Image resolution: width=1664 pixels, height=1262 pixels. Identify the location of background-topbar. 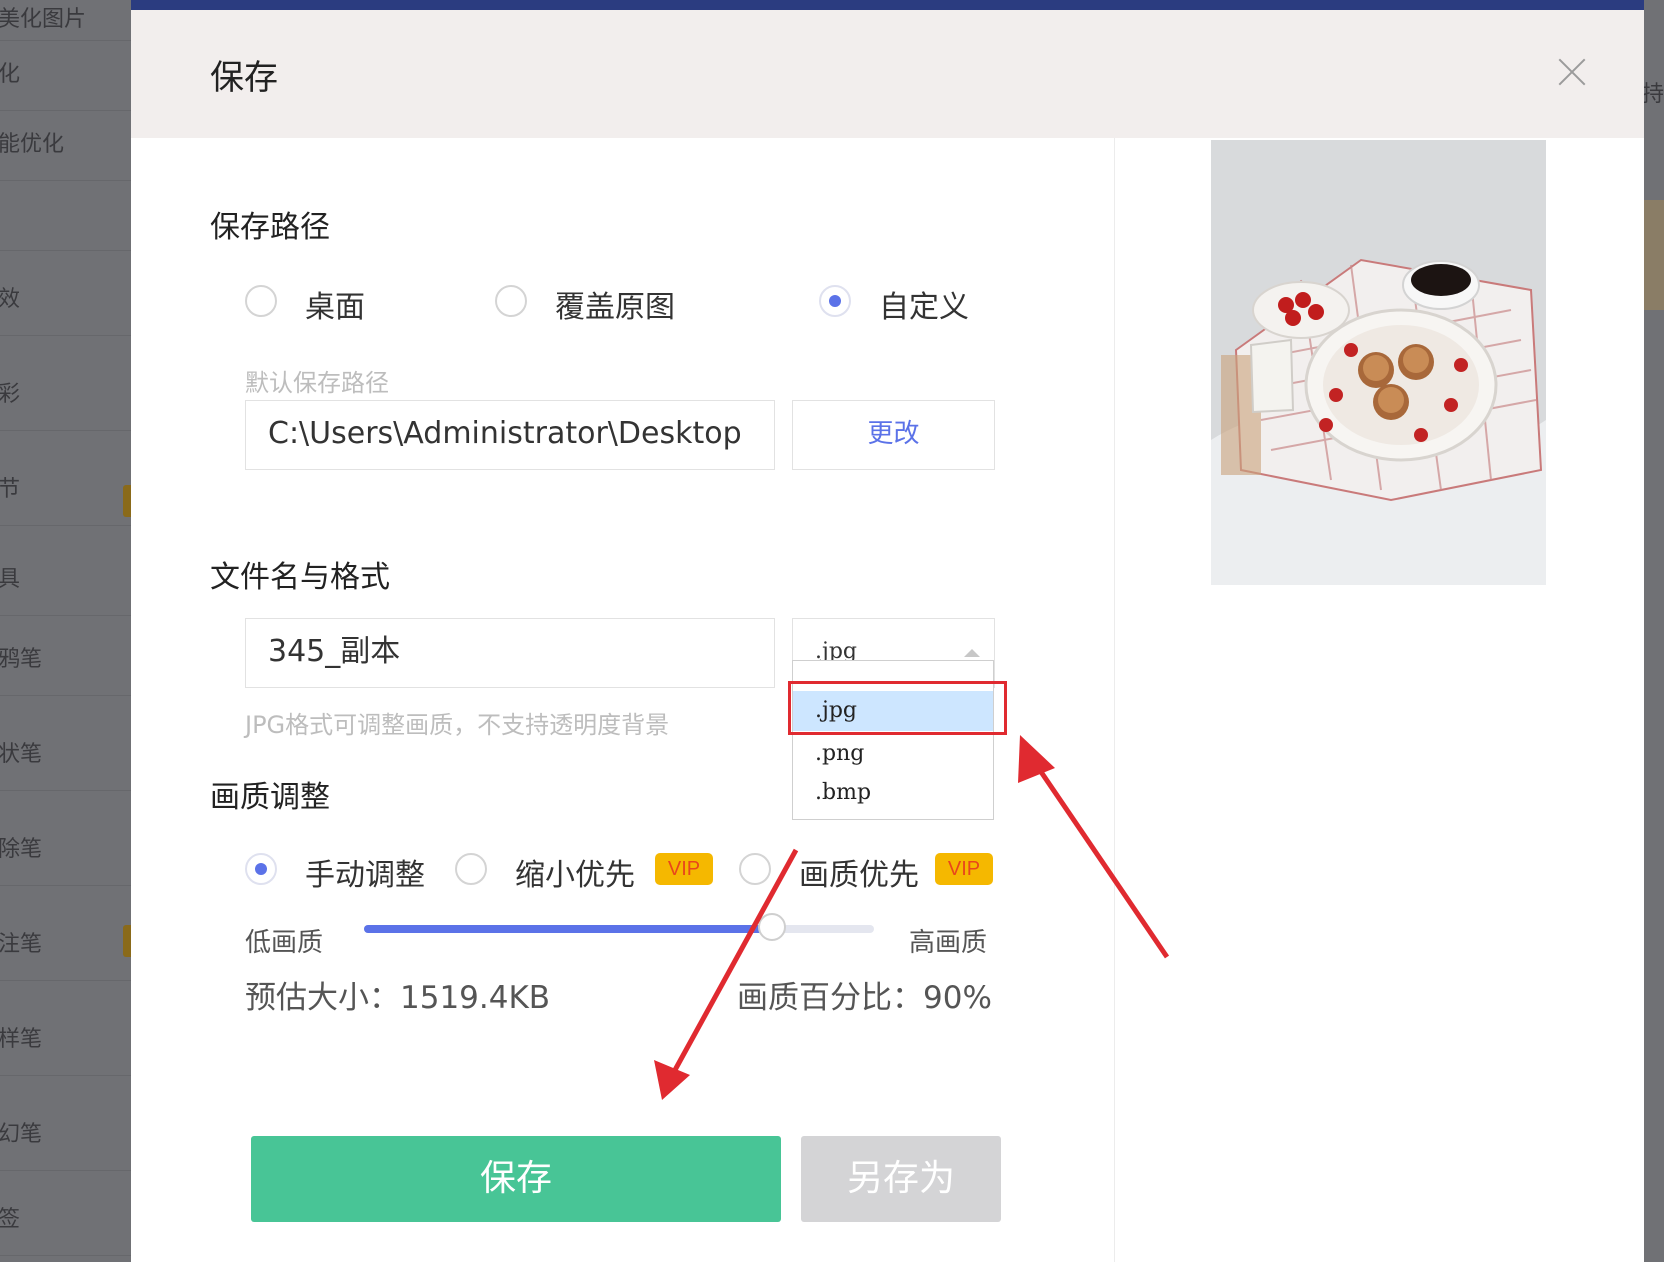
(897, 5).